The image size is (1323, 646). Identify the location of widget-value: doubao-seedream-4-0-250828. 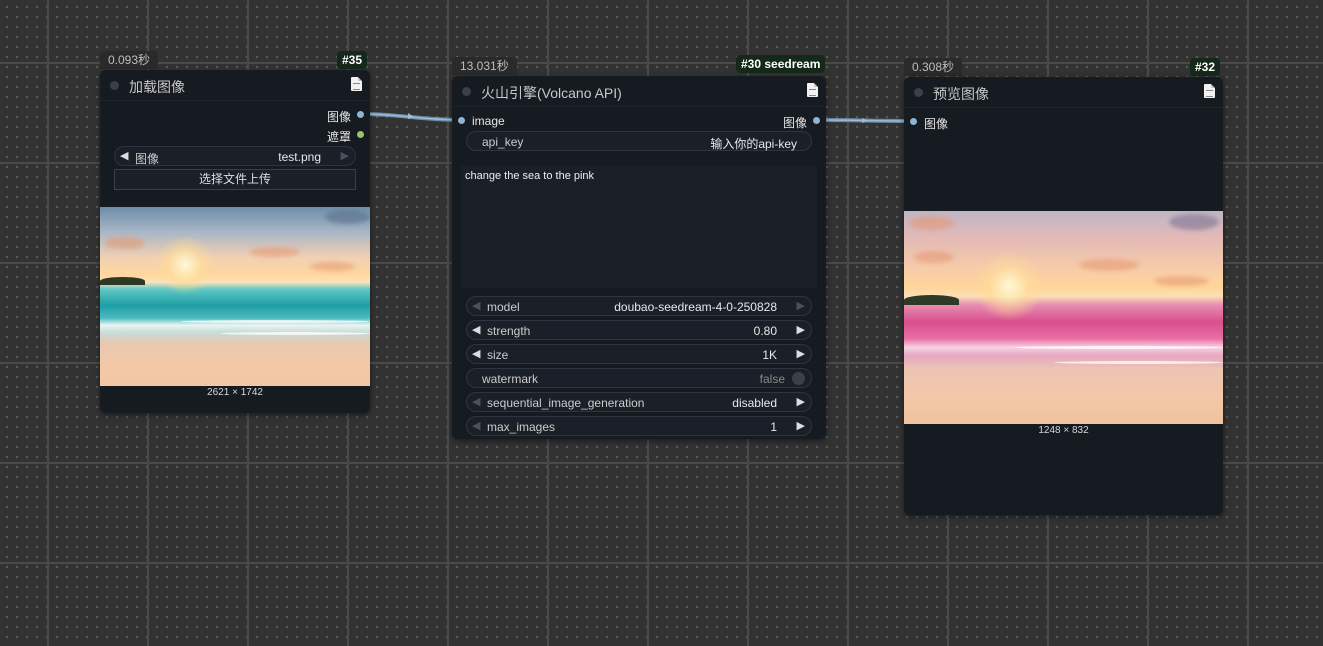
(695, 307).